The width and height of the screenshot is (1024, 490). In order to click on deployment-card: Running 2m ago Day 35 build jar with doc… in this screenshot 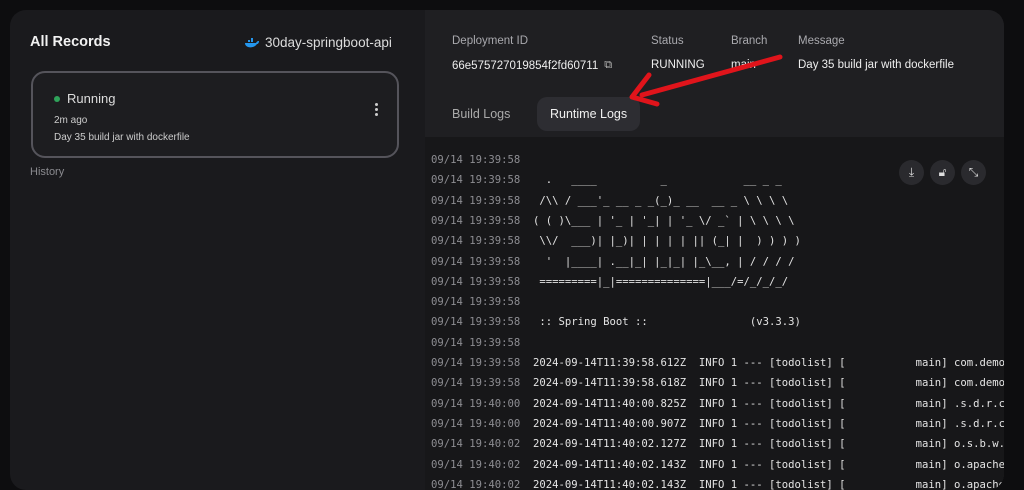, I will do `click(215, 114)`.